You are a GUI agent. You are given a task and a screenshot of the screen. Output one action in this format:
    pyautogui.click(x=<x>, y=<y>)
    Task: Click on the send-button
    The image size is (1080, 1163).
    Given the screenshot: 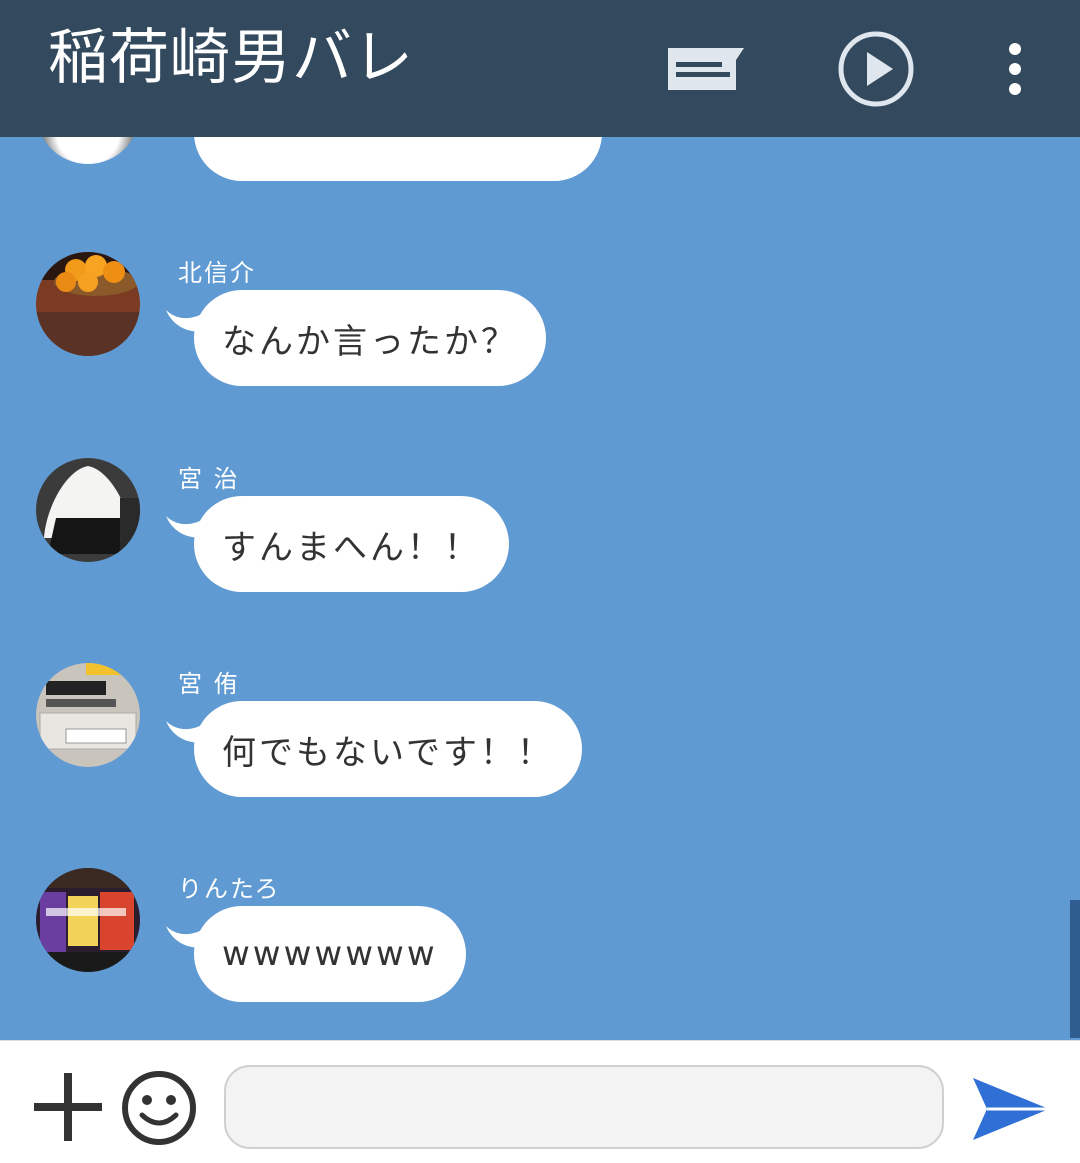 What is the action you would take?
    pyautogui.click(x=1011, y=1109)
    